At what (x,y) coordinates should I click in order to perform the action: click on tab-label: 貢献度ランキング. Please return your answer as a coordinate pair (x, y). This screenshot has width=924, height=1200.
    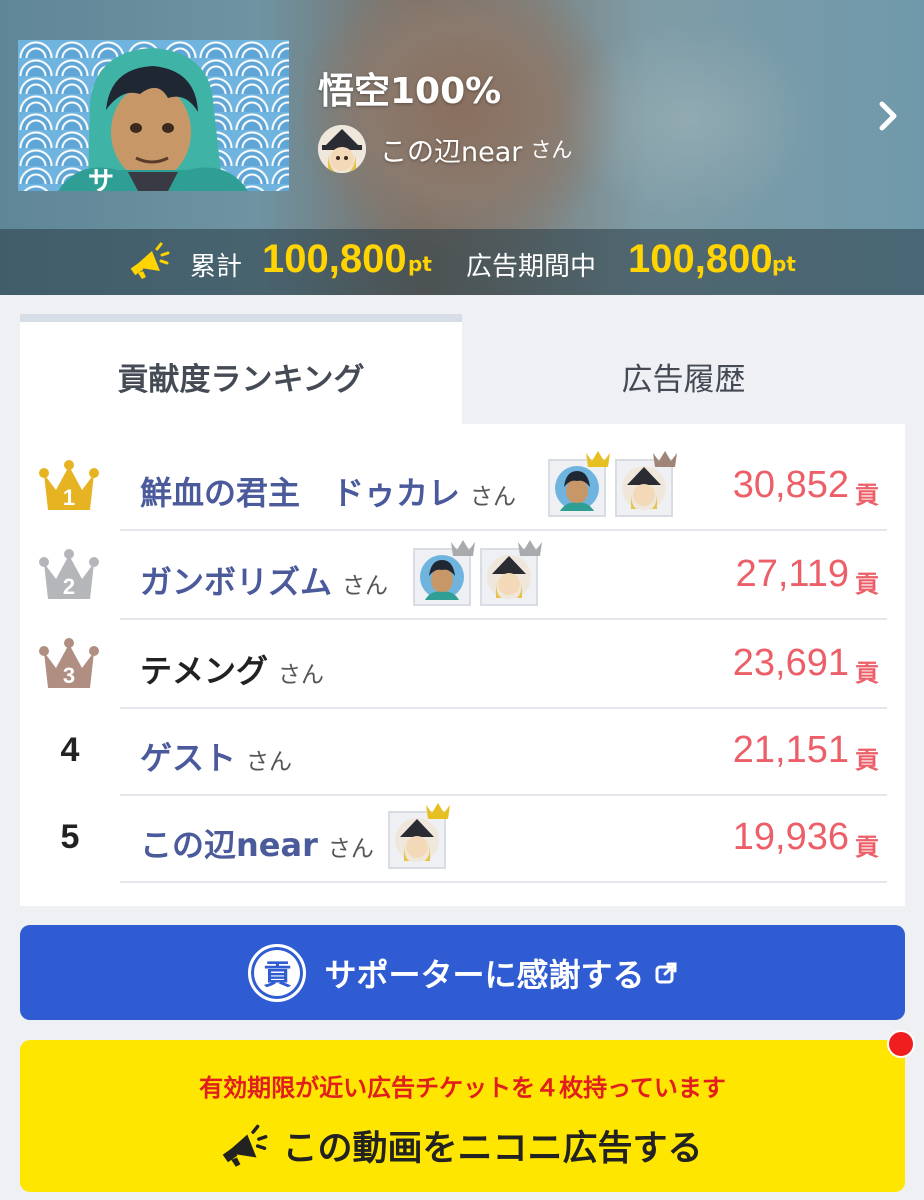
    Looking at the image, I should click on (241, 380).